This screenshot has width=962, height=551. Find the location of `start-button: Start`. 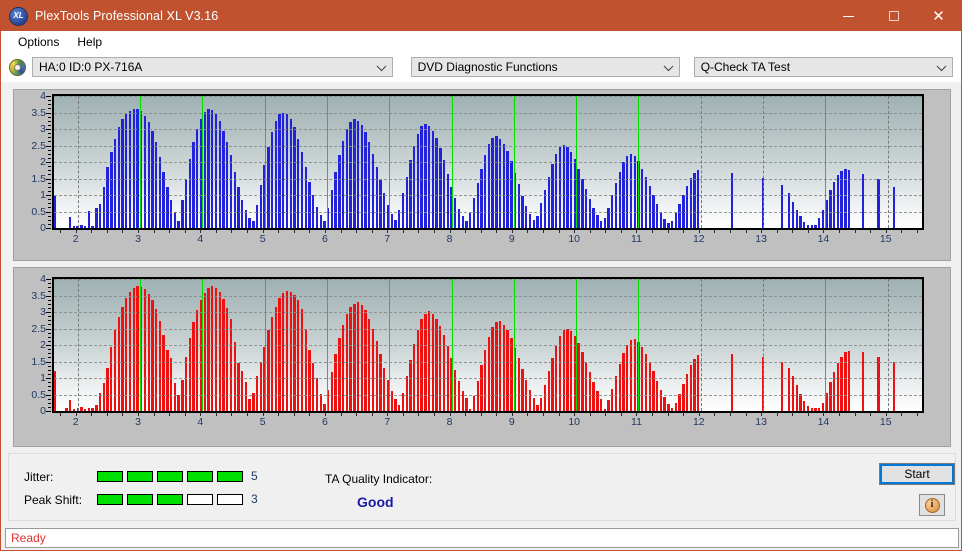

start-button: Start is located at coordinates (917, 474).